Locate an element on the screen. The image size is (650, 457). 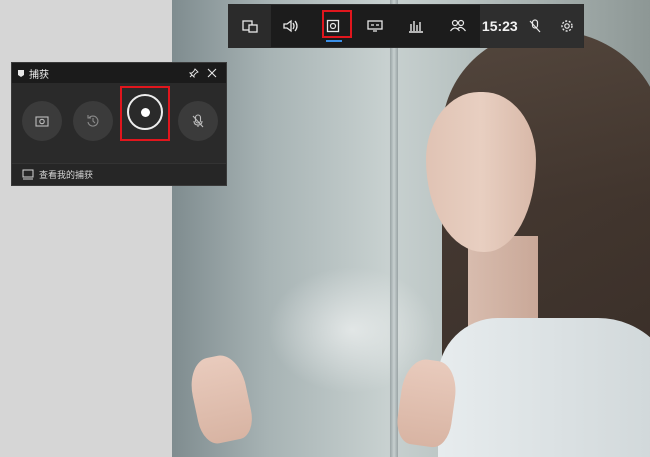
history-icon is located at coordinates (93, 121).